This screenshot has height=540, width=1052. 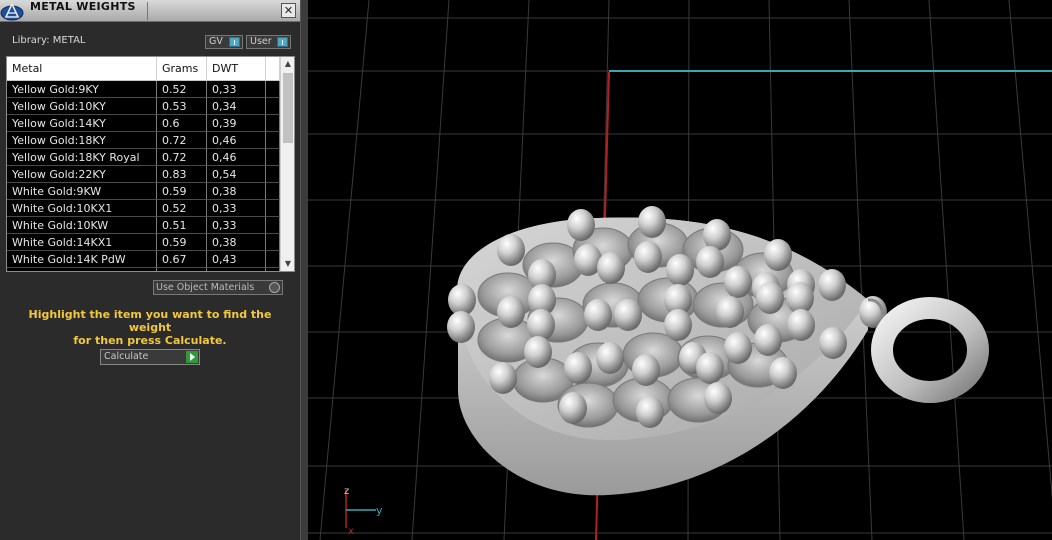 I want to click on calculate-button: Calculate, so click(x=150, y=357).